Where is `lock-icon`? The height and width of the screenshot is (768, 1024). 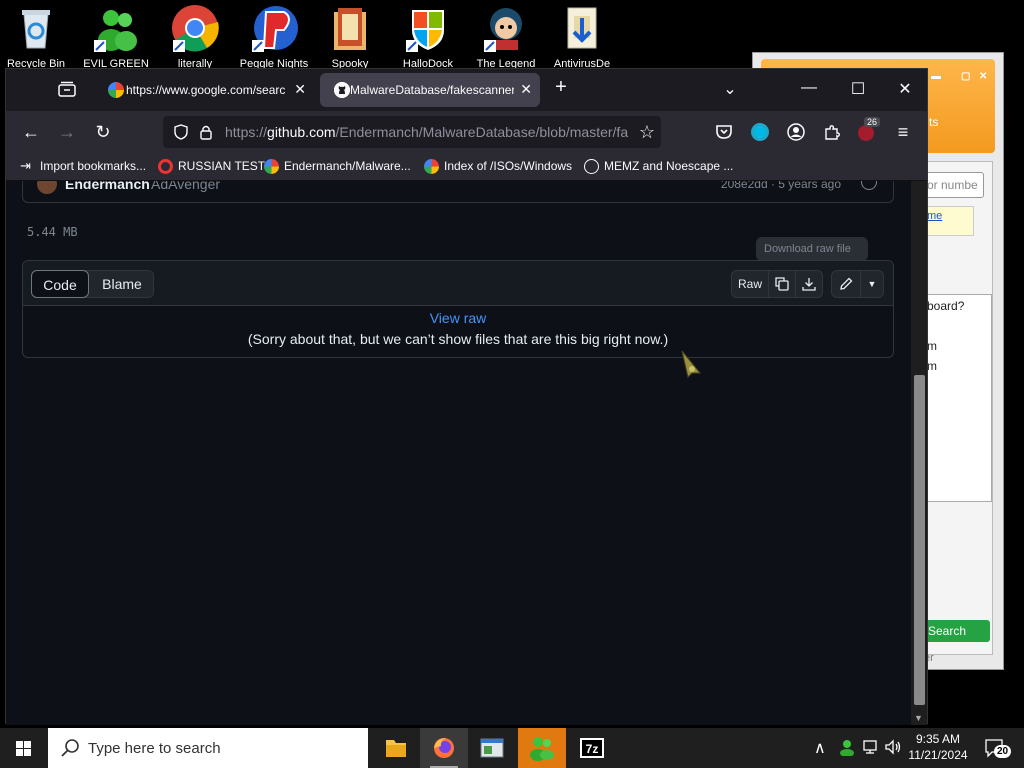 lock-icon is located at coordinates (206, 132).